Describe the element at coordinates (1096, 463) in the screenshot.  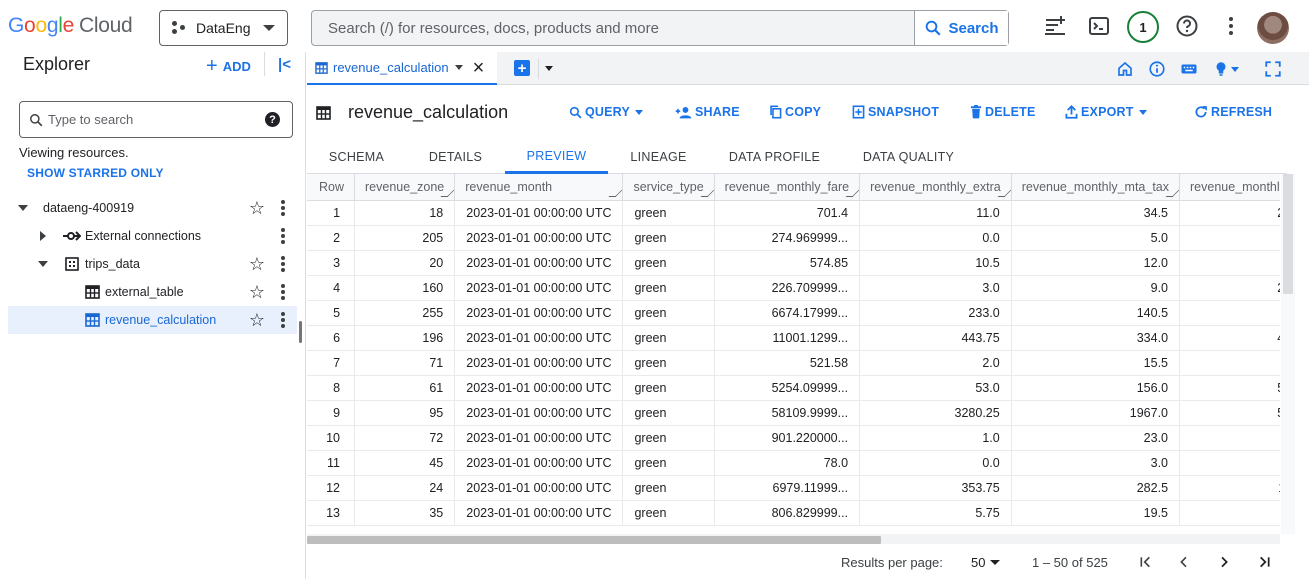
I see `table-cell: 3.0` at that location.